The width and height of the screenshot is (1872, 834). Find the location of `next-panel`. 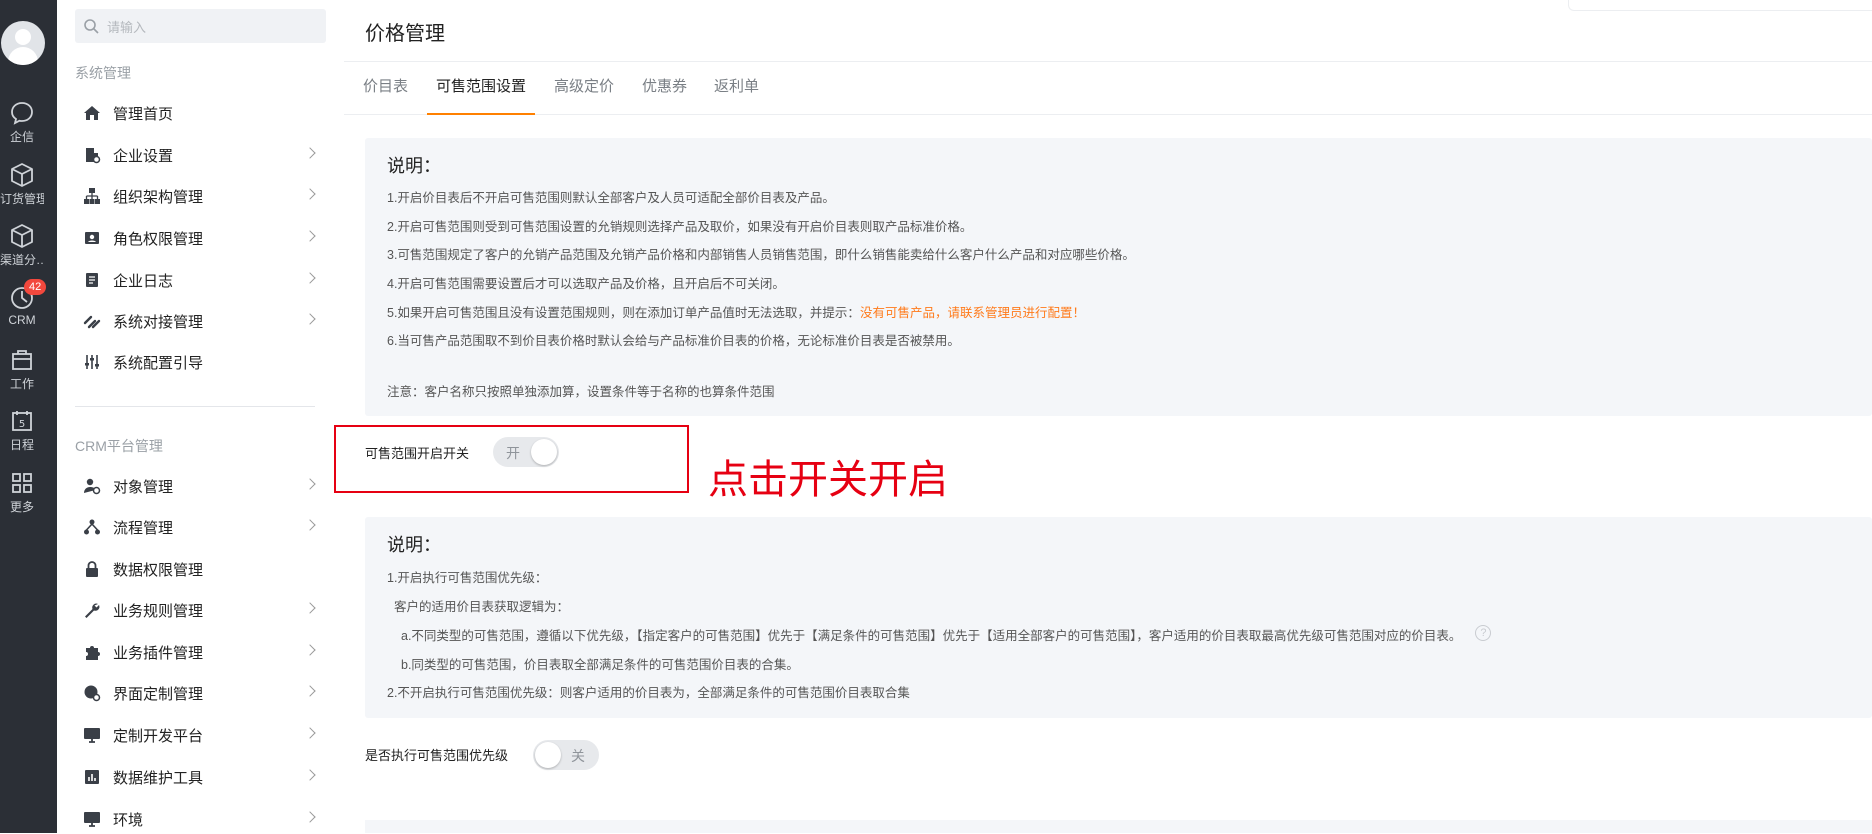

next-panel is located at coordinates (1118, 826).